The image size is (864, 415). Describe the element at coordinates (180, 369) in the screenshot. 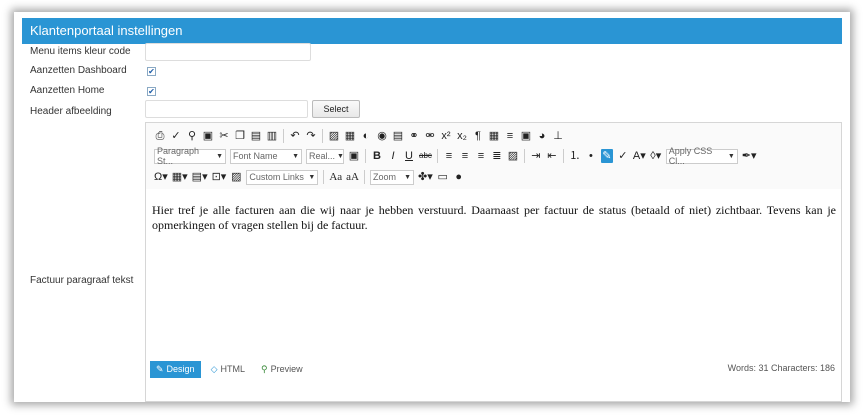

I see `tab-design-label: Design` at that location.